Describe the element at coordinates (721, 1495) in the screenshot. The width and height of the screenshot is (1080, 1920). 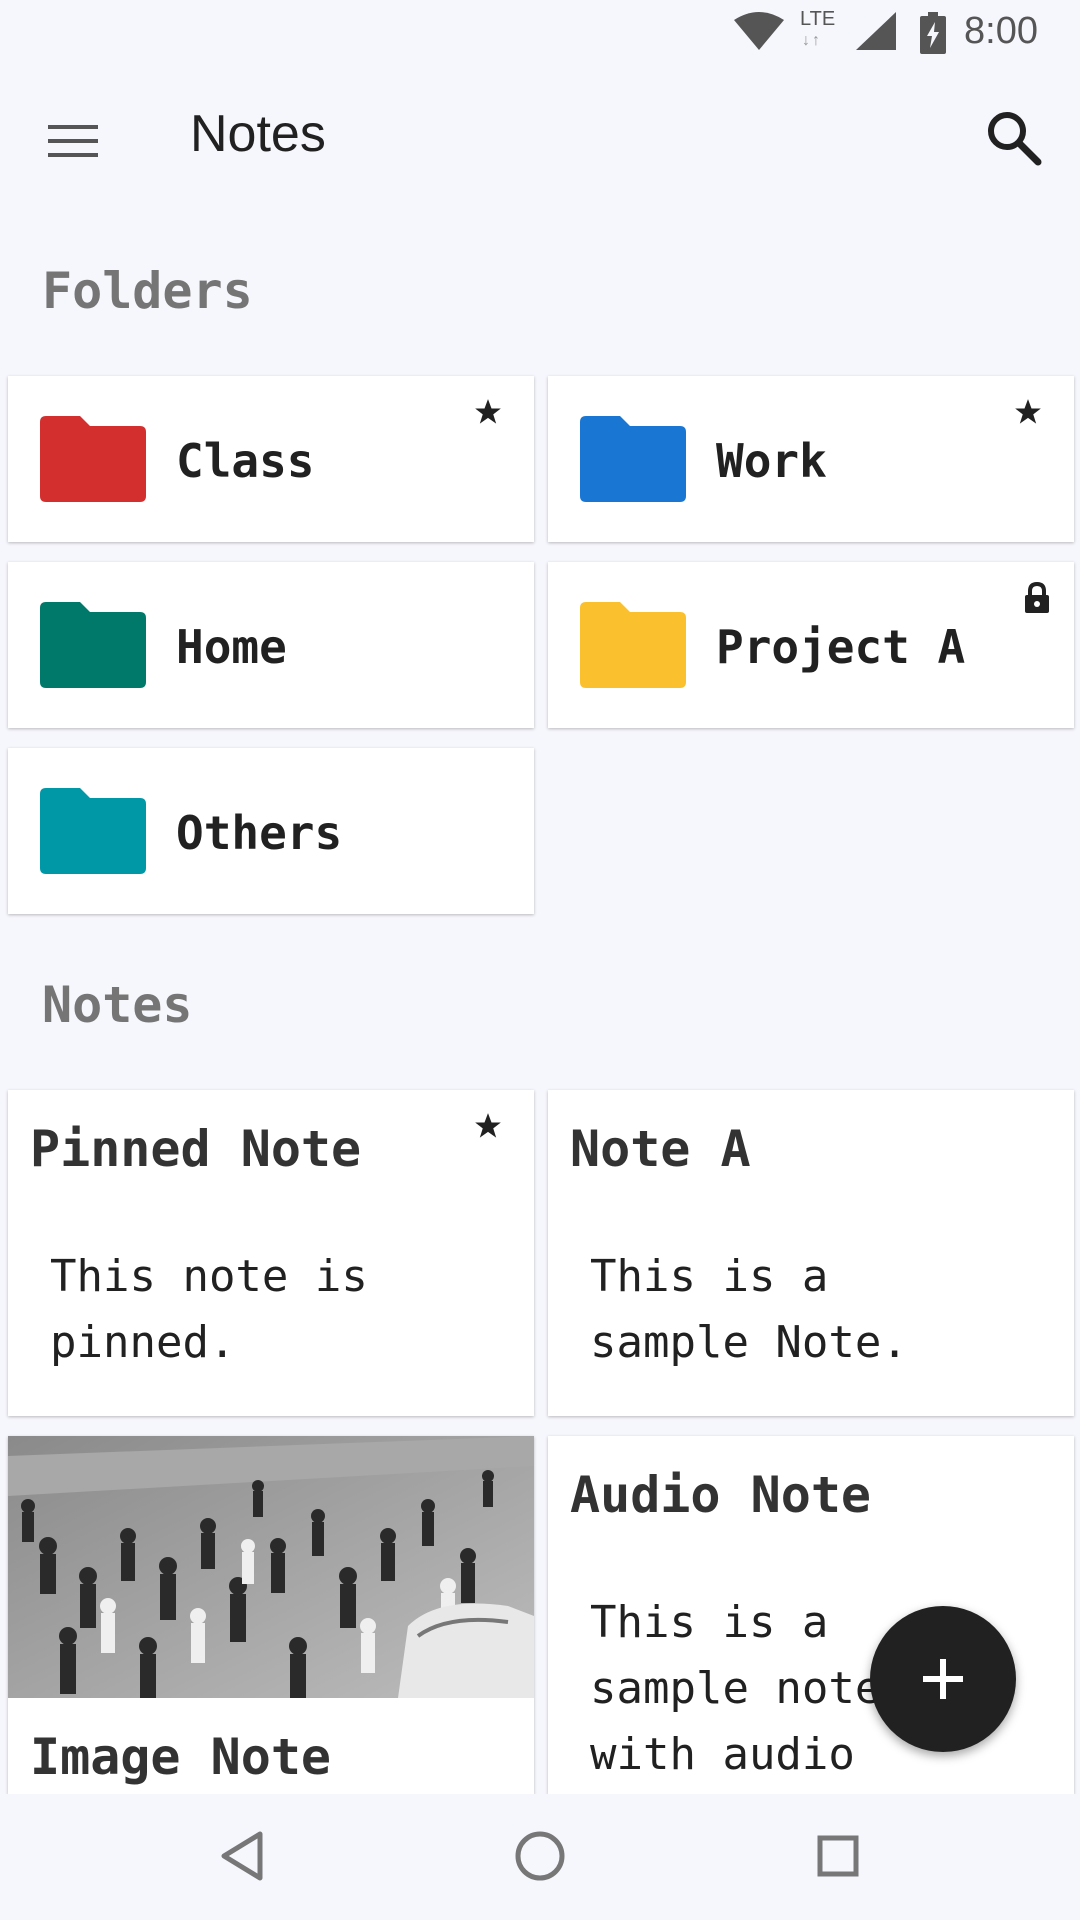
I see `note-title: Audio Note` at that location.